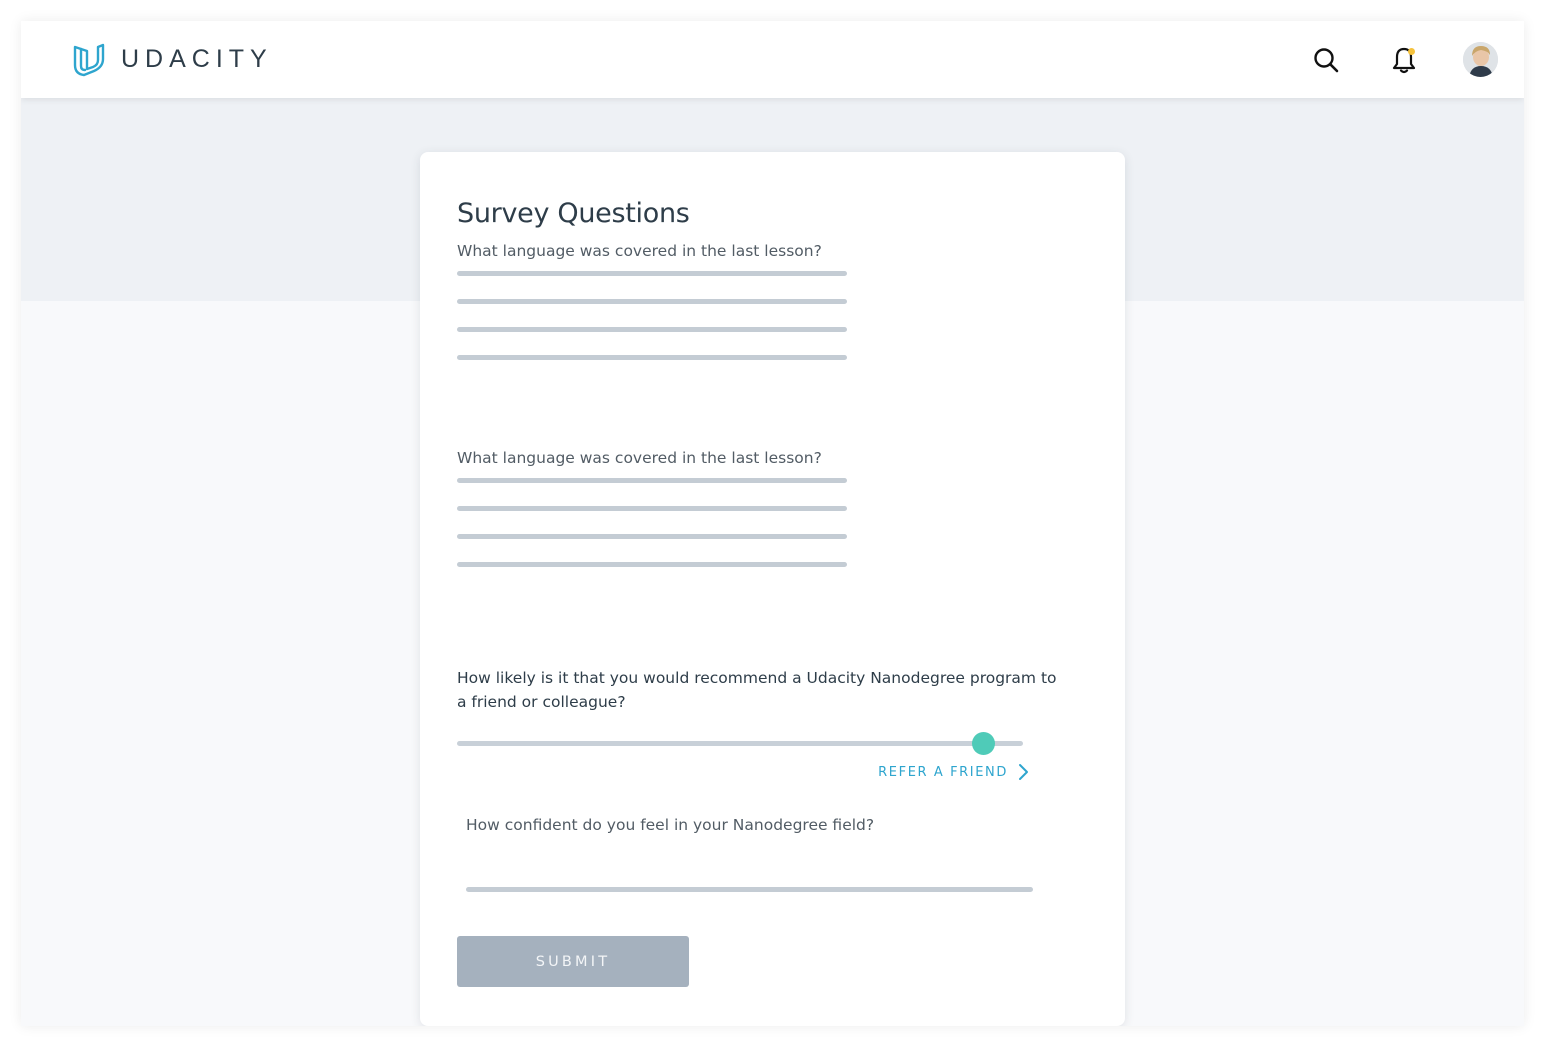 The height and width of the screenshot is (1055, 1553). What do you see at coordinates (1023, 772) in the screenshot?
I see `chevron-right-icon` at bounding box center [1023, 772].